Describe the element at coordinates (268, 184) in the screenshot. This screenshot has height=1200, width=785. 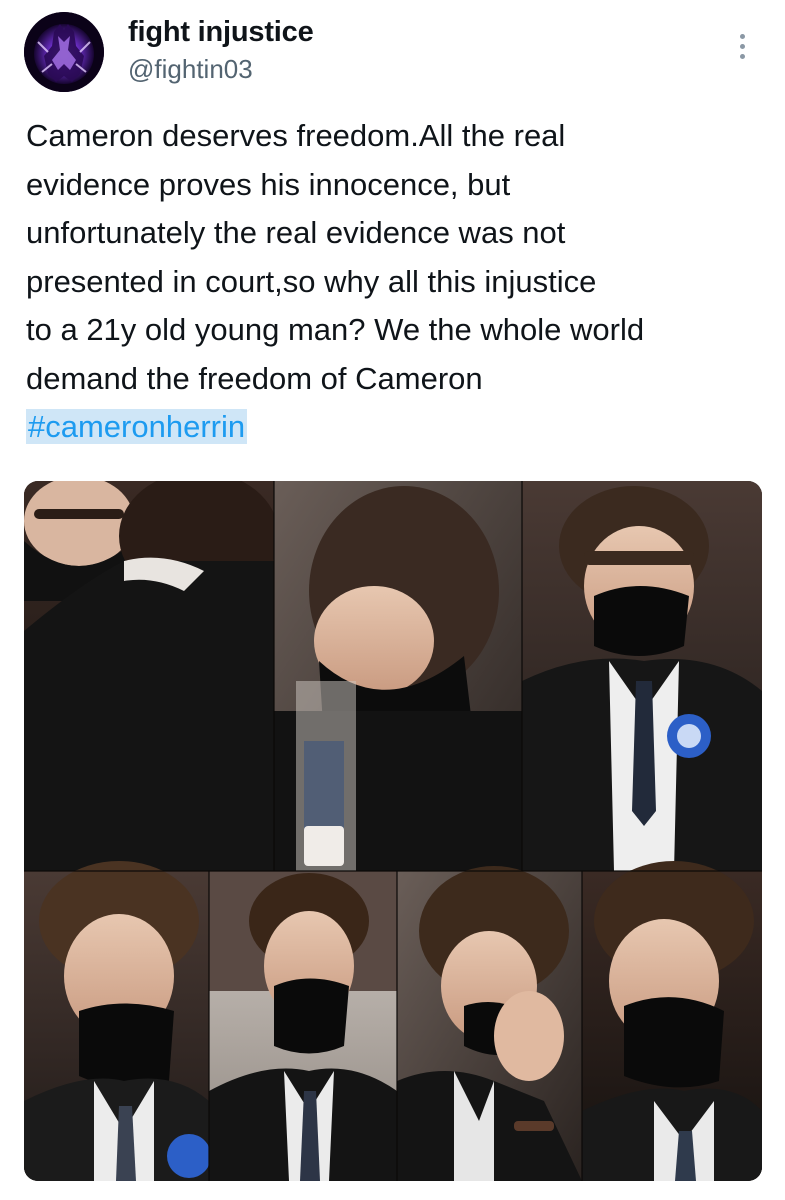
I see `tweet-text-line: evidence proves his innocence, but` at that location.